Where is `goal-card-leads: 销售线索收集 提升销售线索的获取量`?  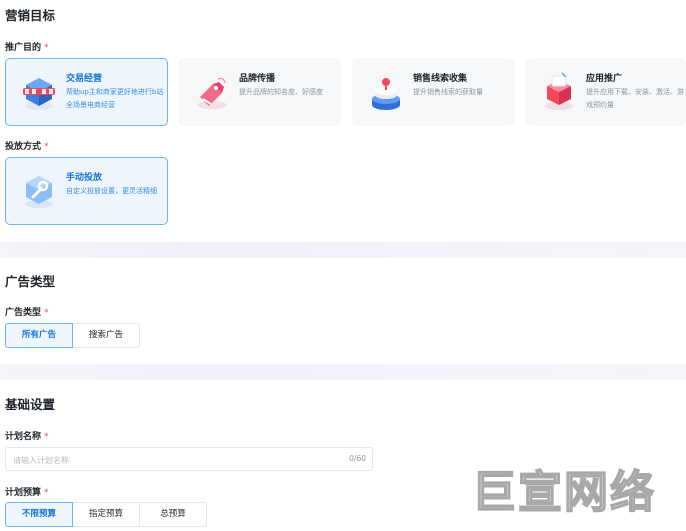
goal-card-leads: 销售线索收集 提升销售线索的获取量 is located at coordinates (433, 92).